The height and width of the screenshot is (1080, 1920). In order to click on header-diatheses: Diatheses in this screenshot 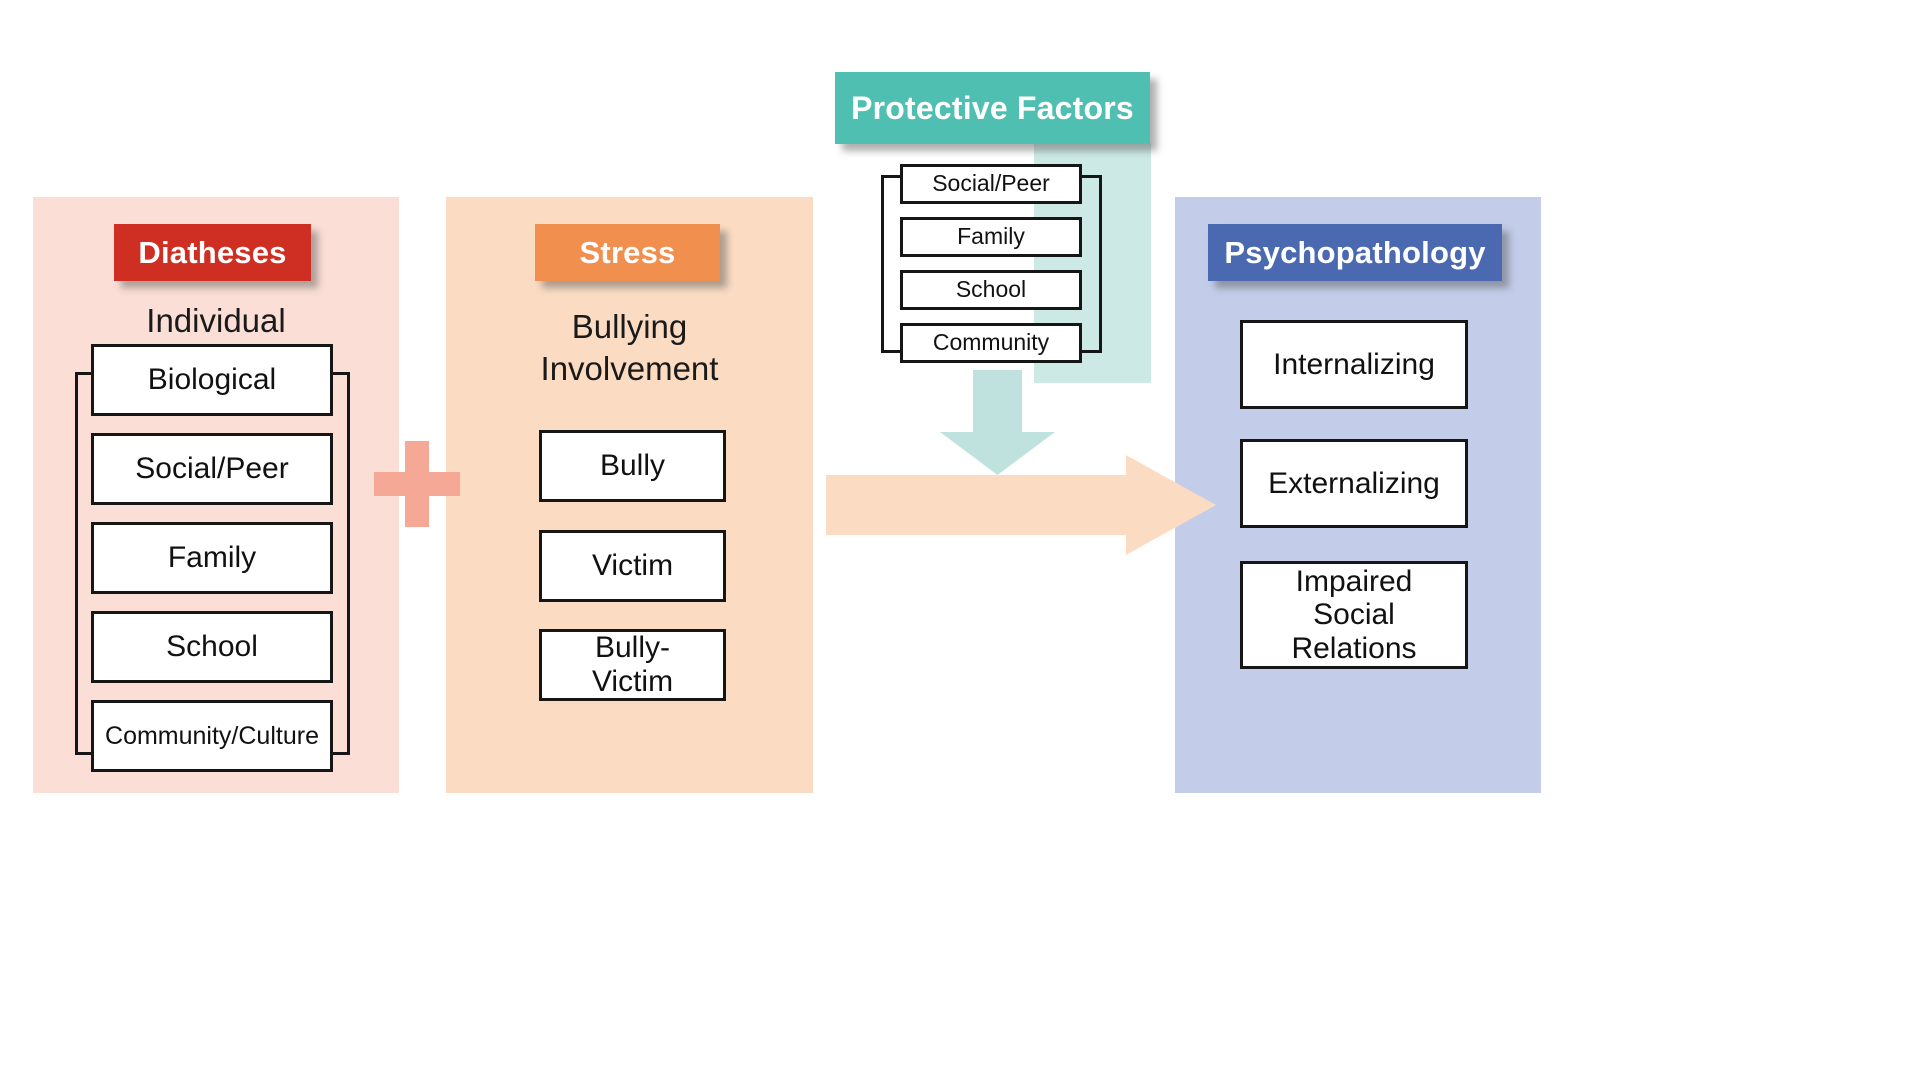, I will do `click(212, 252)`.